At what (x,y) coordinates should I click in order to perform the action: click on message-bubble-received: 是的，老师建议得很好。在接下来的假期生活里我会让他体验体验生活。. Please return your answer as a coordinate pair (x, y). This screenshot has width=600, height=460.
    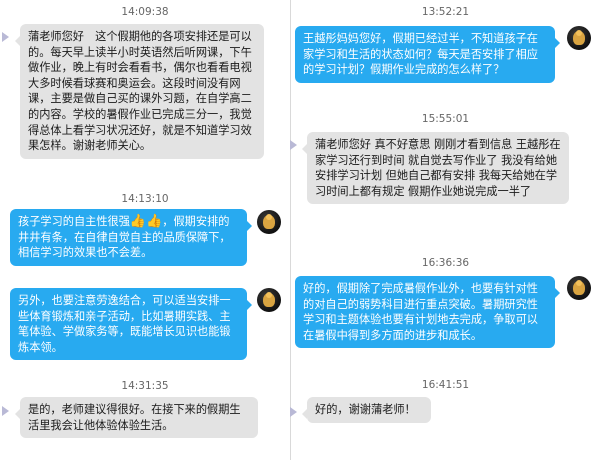
    Looking at the image, I should click on (136, 418).